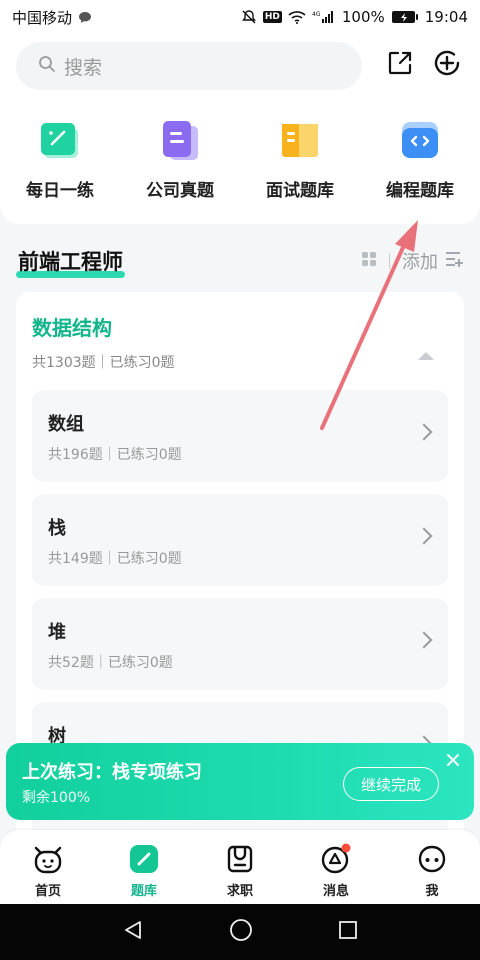 The width and height of the screenshot is (480, 960). I want to click on list-item-name: 数组, so click(66, 424).